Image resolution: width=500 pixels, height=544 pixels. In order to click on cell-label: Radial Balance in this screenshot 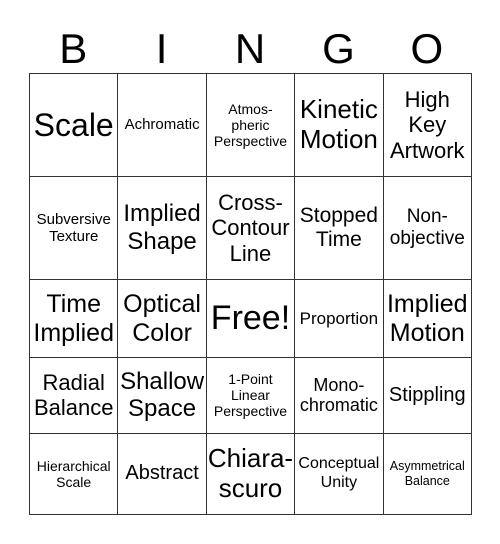, I will do `click(73, 395)`.